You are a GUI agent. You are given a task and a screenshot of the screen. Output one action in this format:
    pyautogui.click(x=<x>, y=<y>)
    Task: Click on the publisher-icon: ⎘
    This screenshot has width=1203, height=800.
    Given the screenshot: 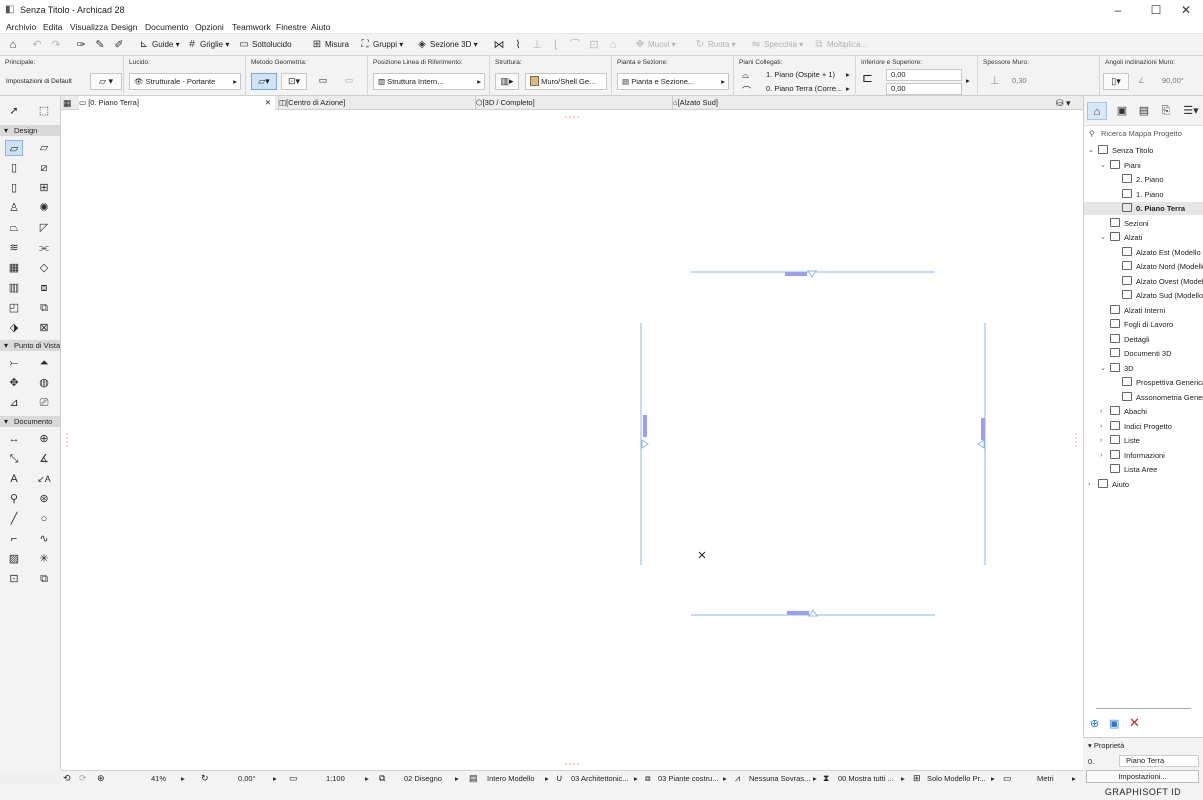 What is the action you would take?
    pyautogui.click(x=1166, y=111)
    